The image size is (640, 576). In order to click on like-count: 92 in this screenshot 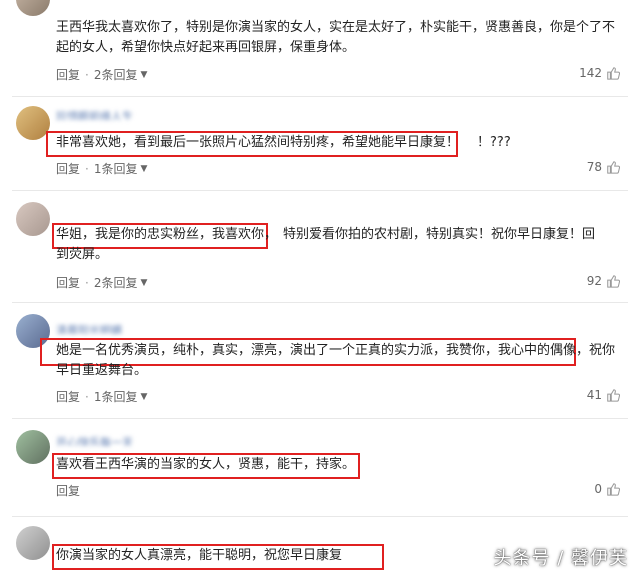, I will do `click(594, 281)`.